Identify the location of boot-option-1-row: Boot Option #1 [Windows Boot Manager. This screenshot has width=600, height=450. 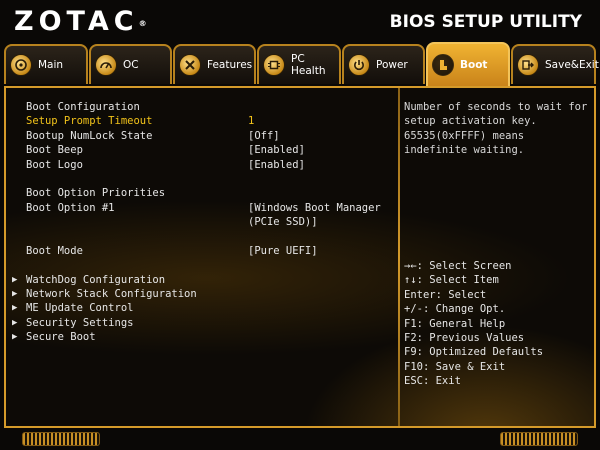
(208, 208).